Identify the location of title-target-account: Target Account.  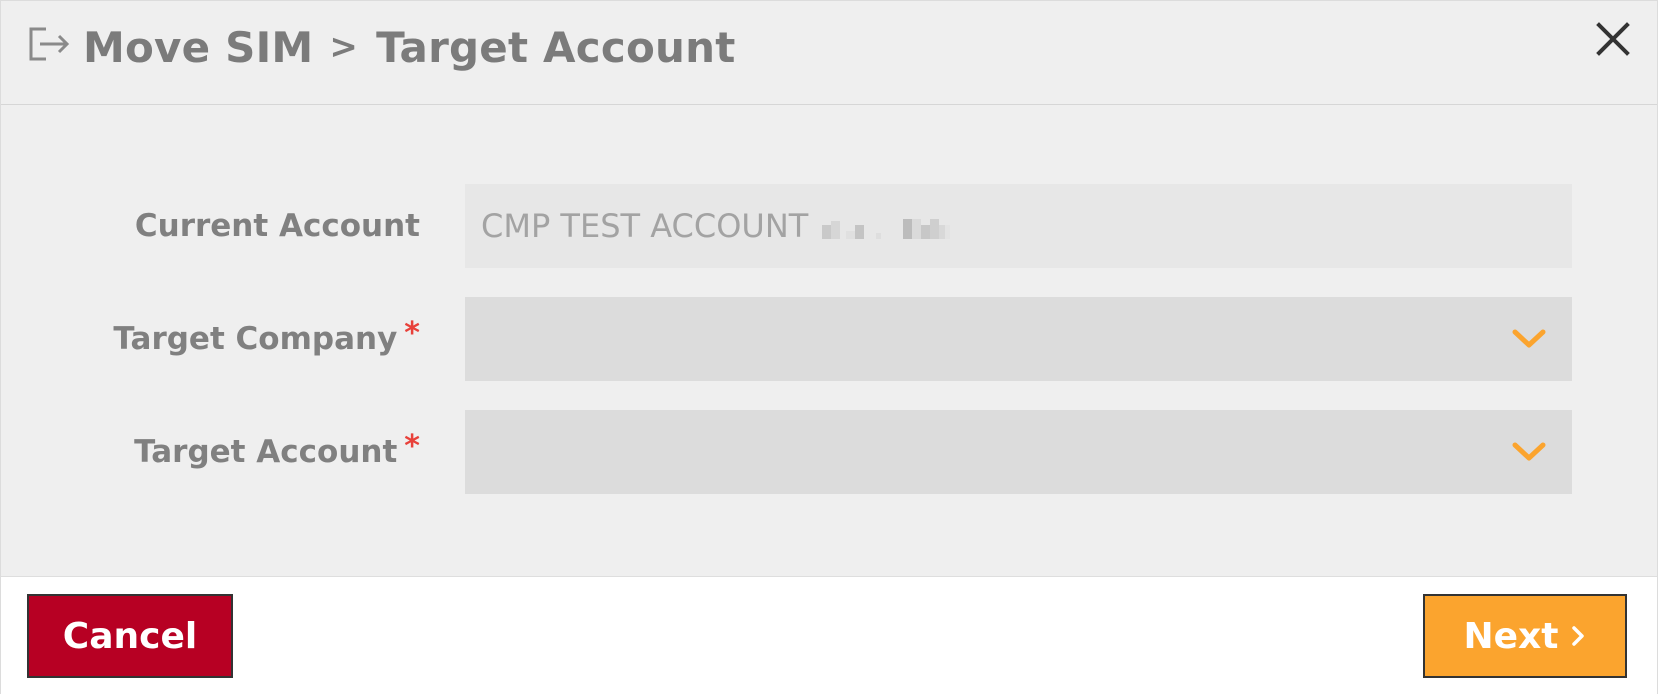
(556, 47).